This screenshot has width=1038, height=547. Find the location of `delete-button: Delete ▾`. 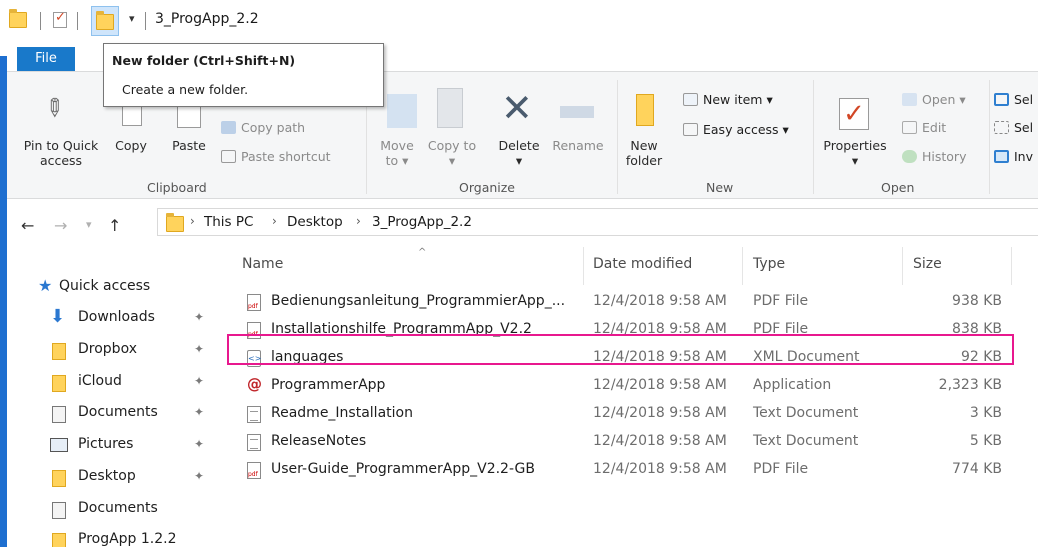

delete-button: Delete ▾ is located at coordinates (519, 153).